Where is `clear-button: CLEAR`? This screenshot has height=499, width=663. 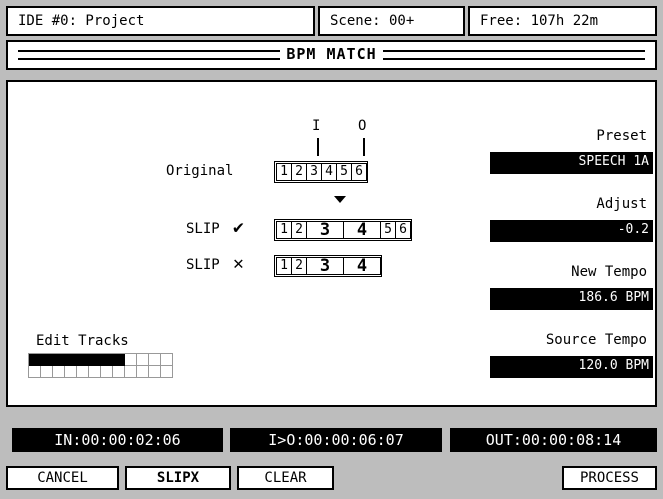 clear-button: CLEAR is located at coordinates (285, 478).